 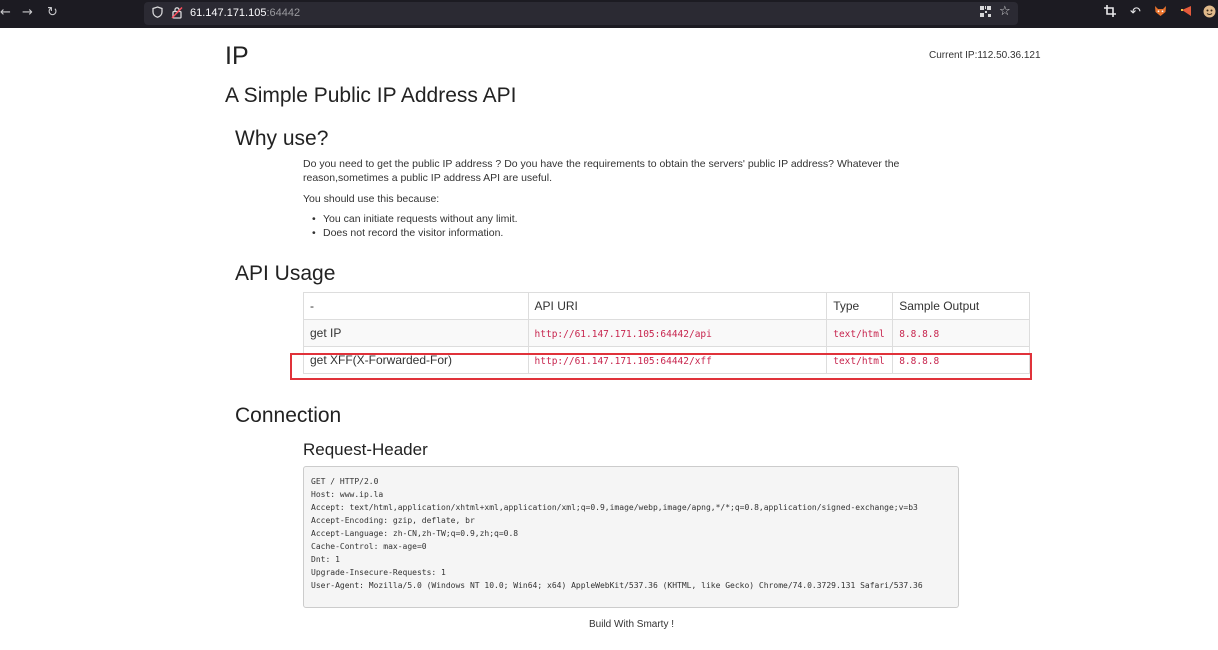 What do you see at coordinates (5, 13) in the screenshot?
I see `back-arrow-icon: ←` at bounding box center [5, 13].